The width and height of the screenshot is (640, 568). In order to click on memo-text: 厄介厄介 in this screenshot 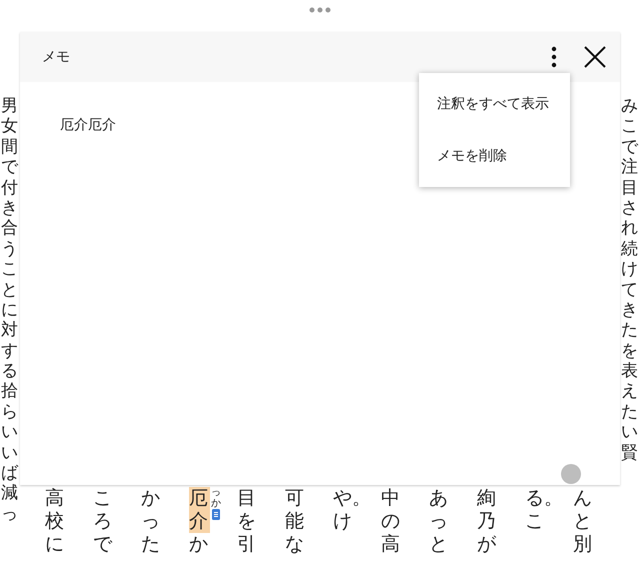, I will do `click(68, 108)`.